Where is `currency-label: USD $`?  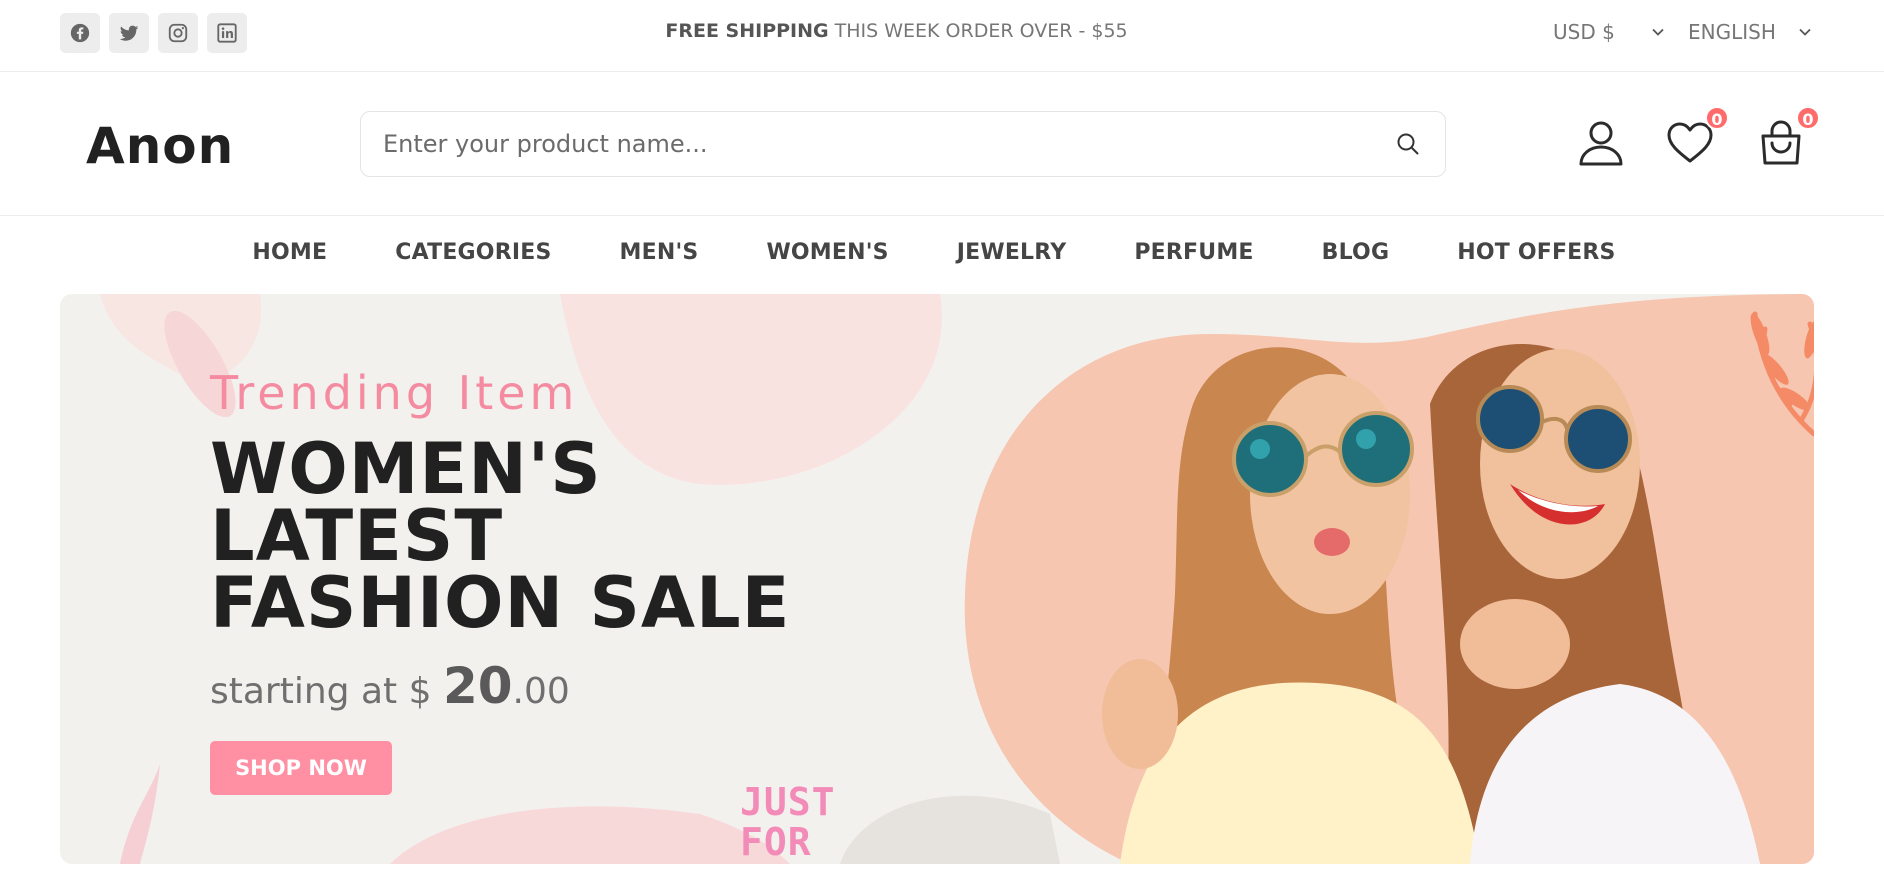
currency-label: USD $ is located at coordinates (1584, 32).